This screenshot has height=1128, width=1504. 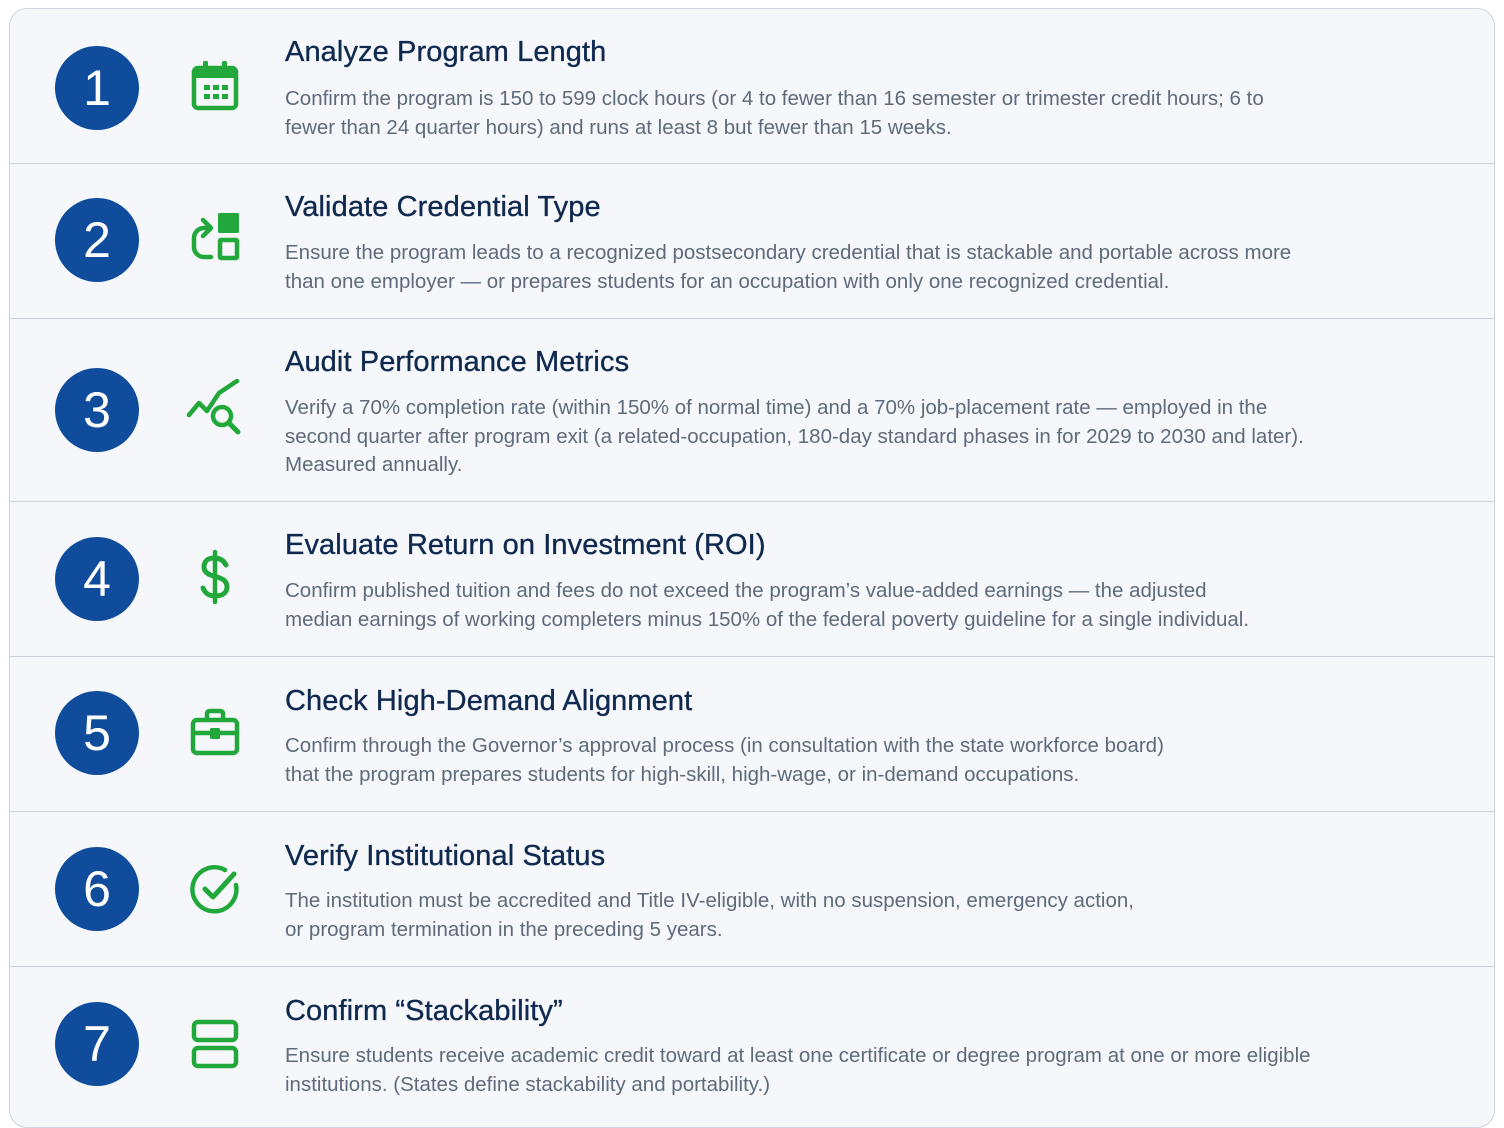 What do you see at coordinates (97, 889) in the screenshot?
I see `step-number-badge: 6` at bounding box center [97, 889].